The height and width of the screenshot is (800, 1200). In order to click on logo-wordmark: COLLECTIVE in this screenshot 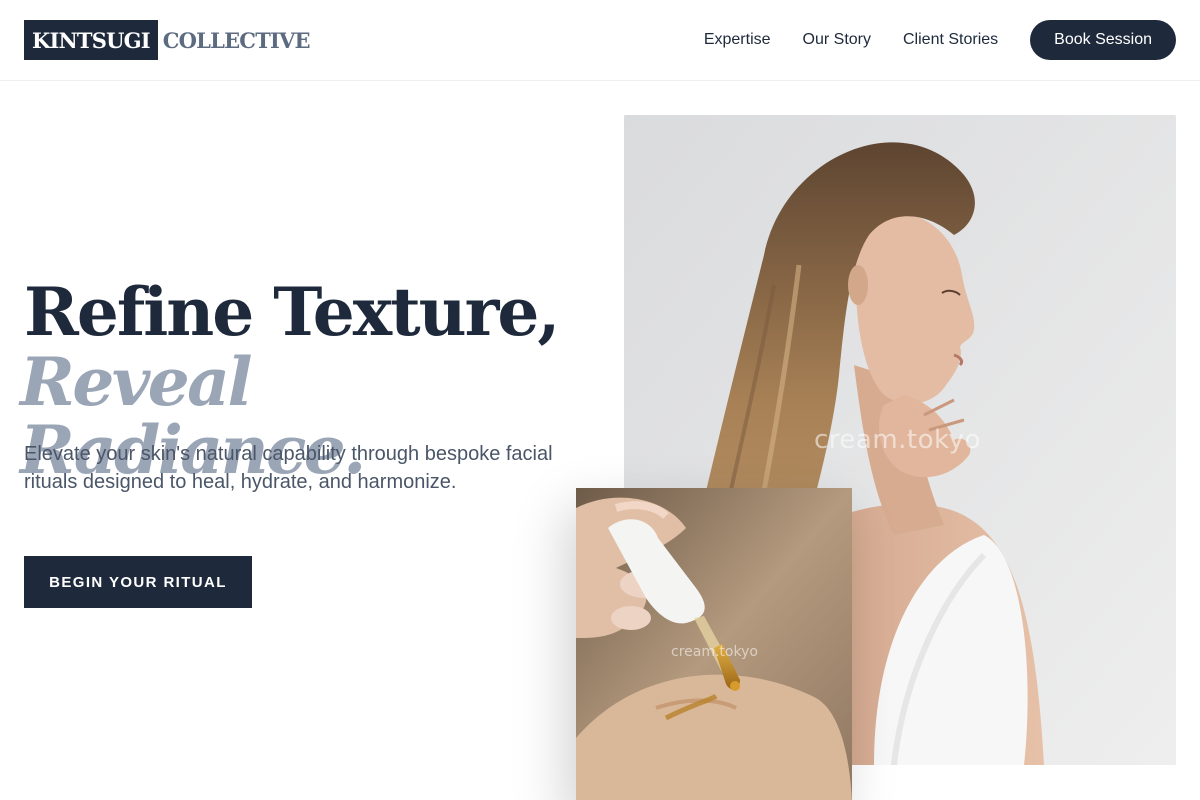, I will do `click(236, 40)`.